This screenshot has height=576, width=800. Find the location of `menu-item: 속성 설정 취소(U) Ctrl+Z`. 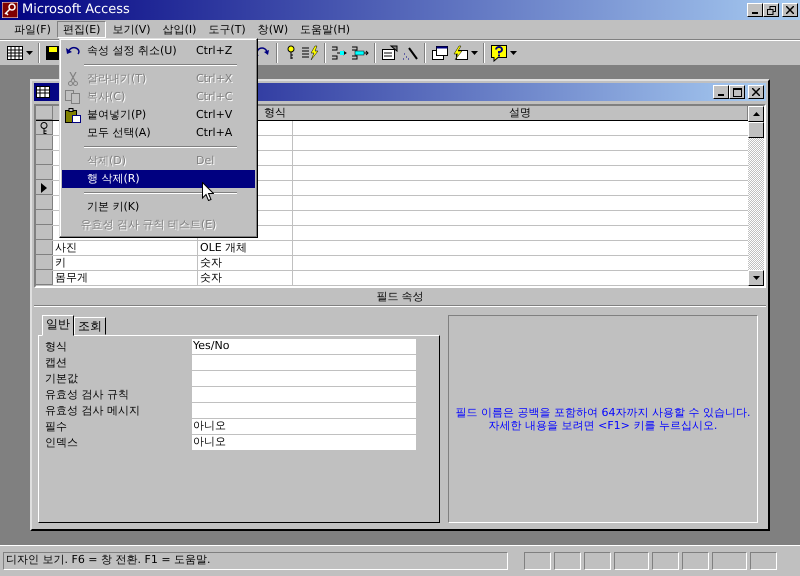

menu-item: 속성 설정 취소(U) Ctrl+Z is located at coordinates (158, 51).